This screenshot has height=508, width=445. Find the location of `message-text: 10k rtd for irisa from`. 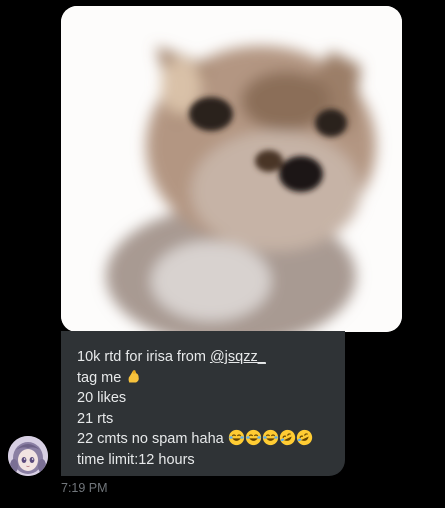

message-text: 10k rtd for irisa from is located at coordinates (143, 357).